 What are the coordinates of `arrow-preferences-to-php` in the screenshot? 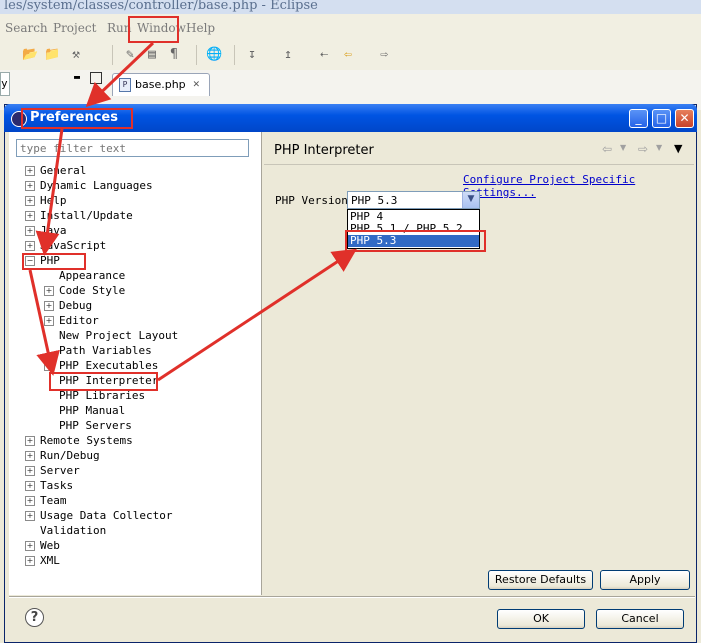 It's located at (49, 192).